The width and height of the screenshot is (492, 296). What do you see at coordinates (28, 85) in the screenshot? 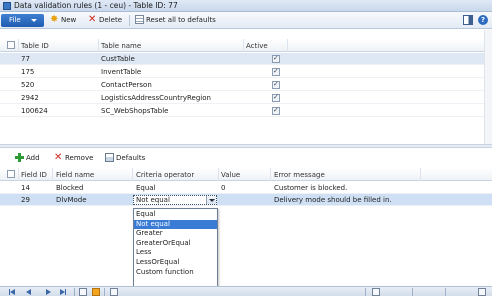
I see `table-id-cell: 520` at bounding box center [28, 85].